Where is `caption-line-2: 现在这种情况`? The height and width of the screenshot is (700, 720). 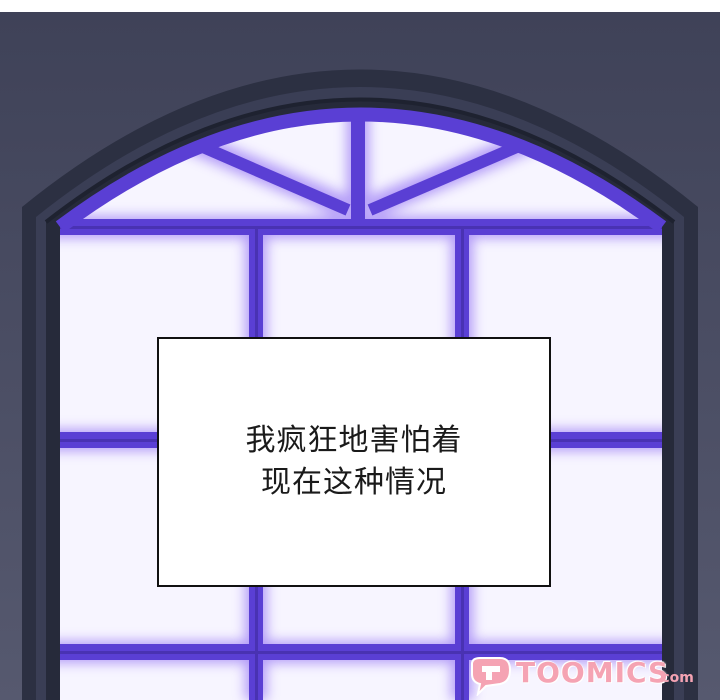 caption-line-2: 现在这种情况 is located at coordinates (354, 482).